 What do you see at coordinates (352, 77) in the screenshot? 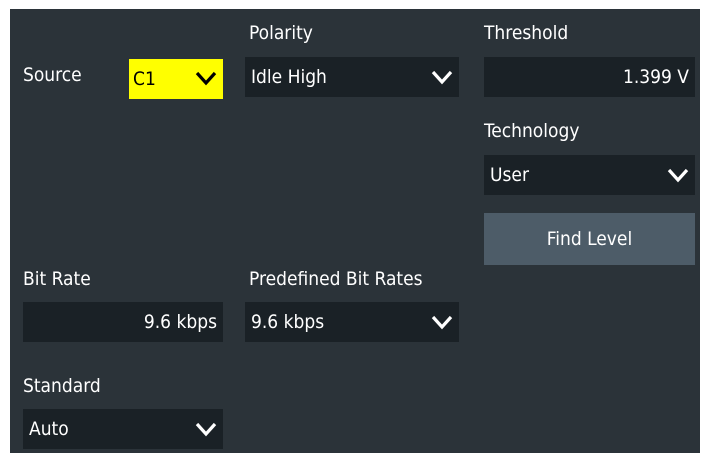
I see `polarity-select: Idle High` at bounding box center [352, 77].